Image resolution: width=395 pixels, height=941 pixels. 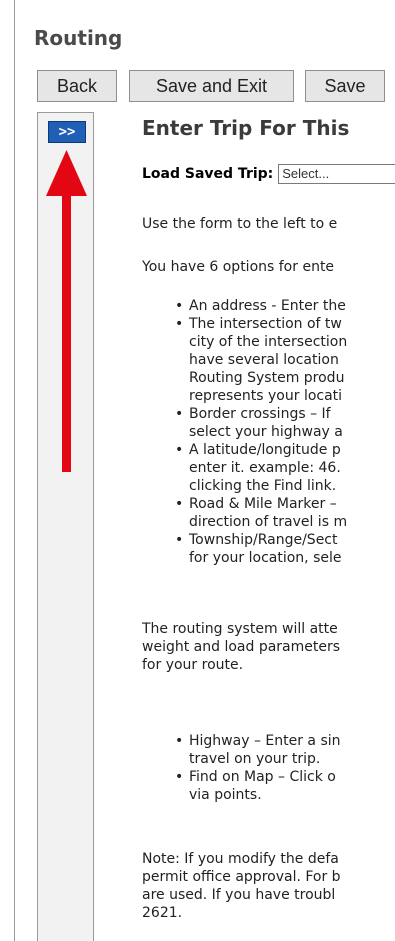 I want to click on bullet-line: The intersection of tw, so click(x=265, y=324).